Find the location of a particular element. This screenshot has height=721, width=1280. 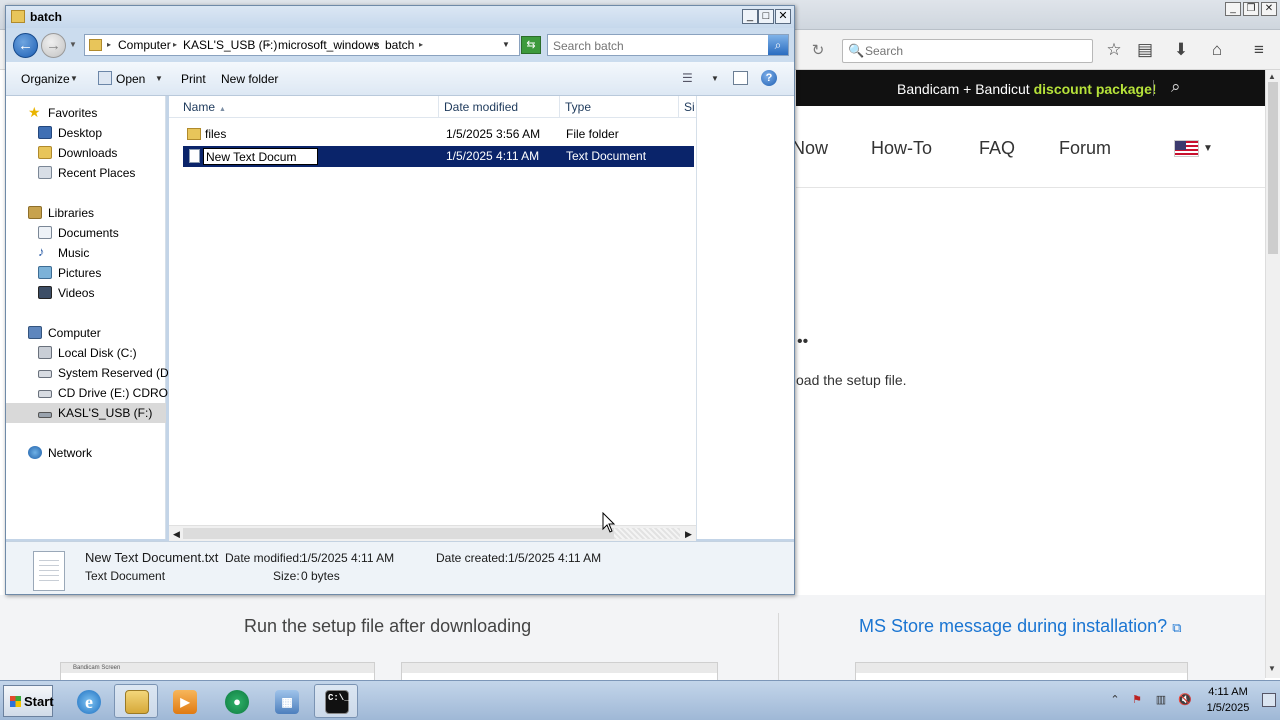

volume-muted-icon: 🔇 is located at coordinates (1185, 700).